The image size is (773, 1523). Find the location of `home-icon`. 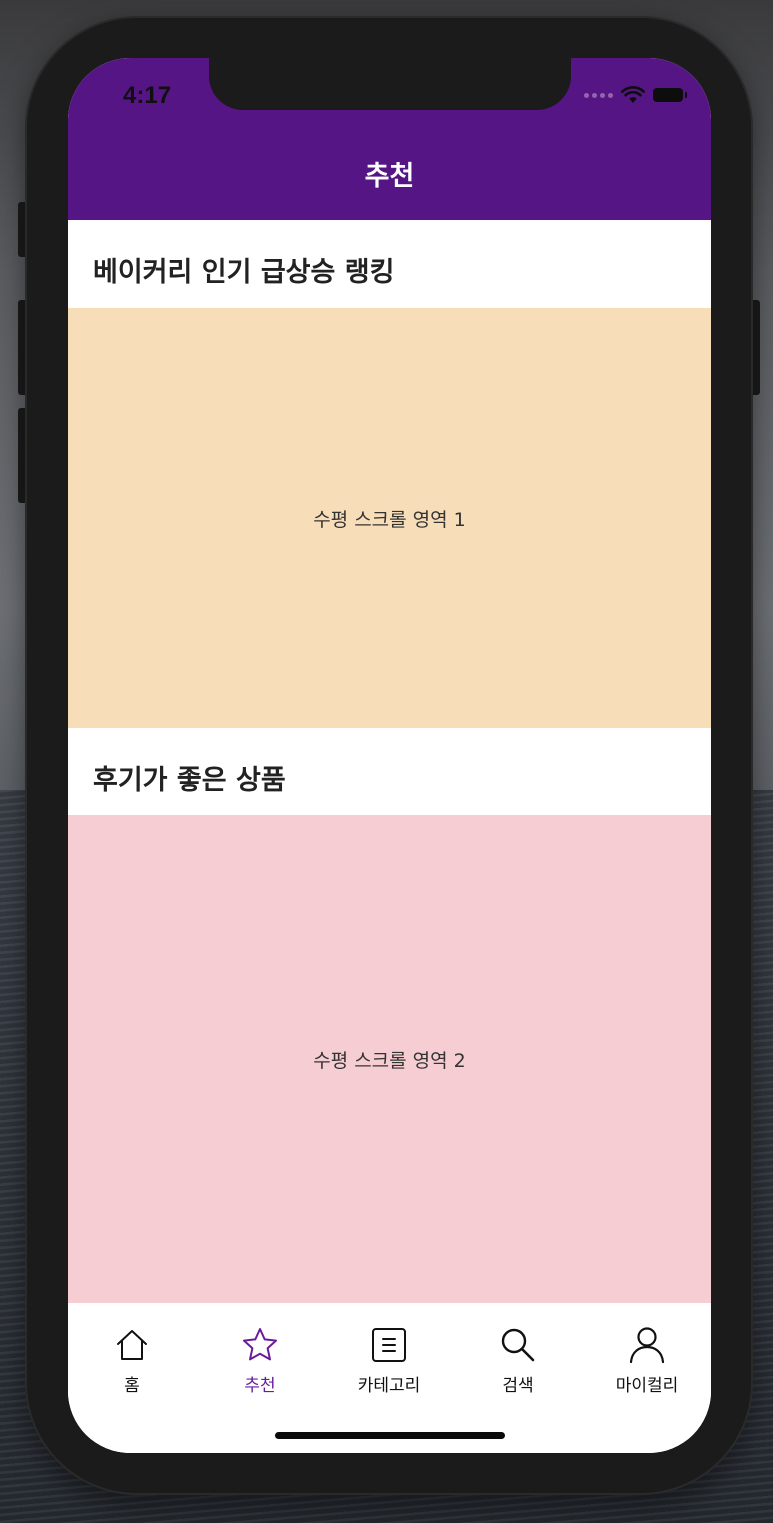

home-icon is located at coordinates (132, 1345).